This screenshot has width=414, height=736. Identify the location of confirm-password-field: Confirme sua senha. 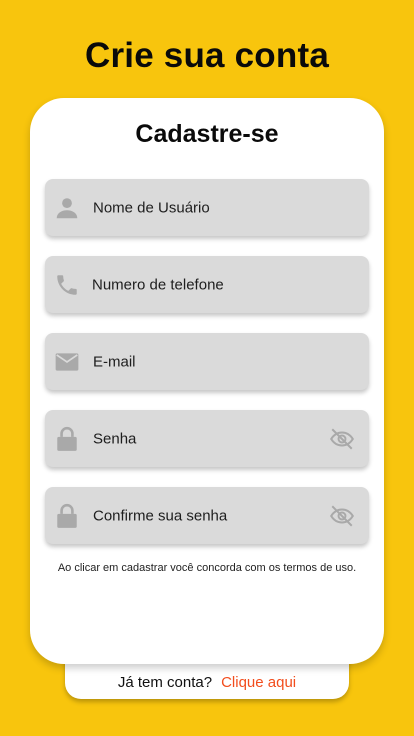
(207, 515).